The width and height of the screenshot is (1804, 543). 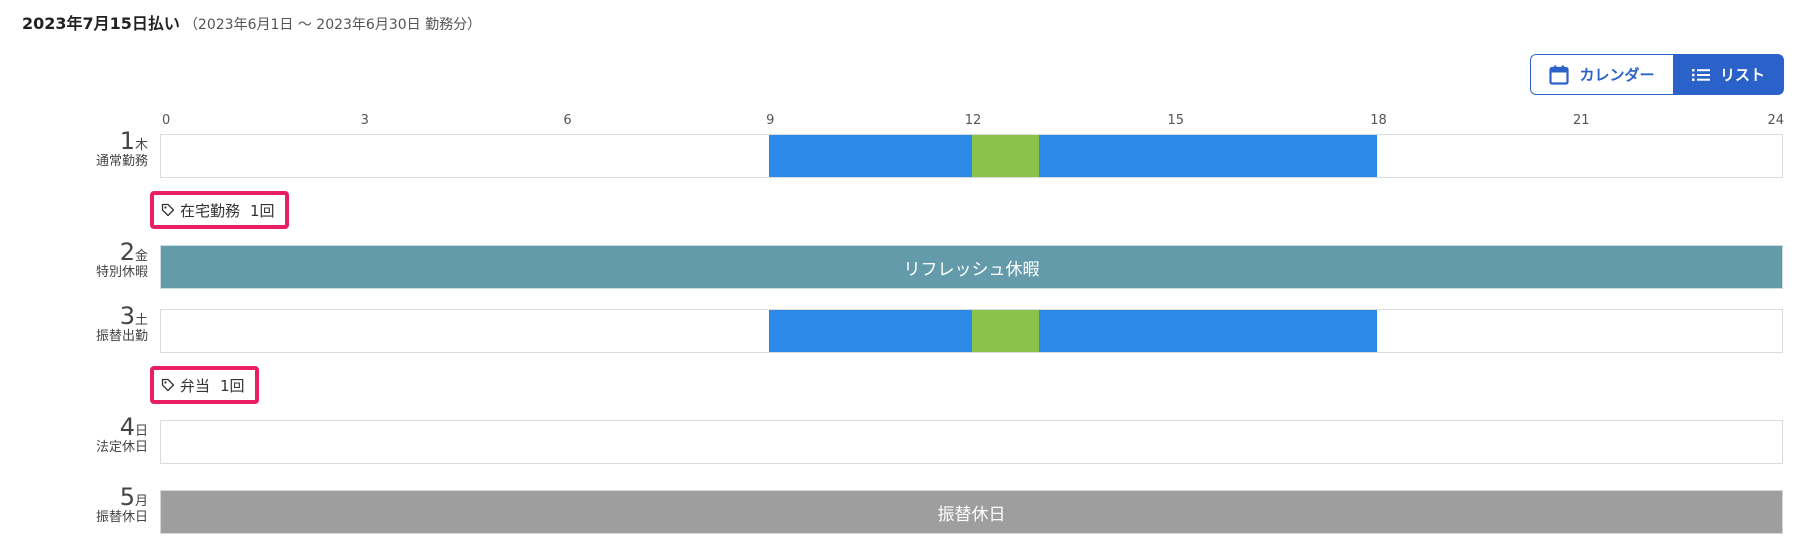 What do you see at coordinates (1378, 120) in the screenshot?
I see `hour-tick: 18` at bounding box center [1378, 120].